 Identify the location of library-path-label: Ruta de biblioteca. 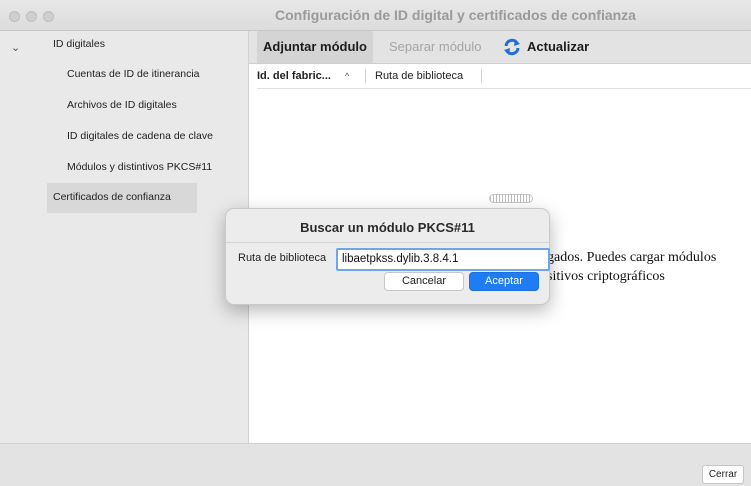
(282, 258).